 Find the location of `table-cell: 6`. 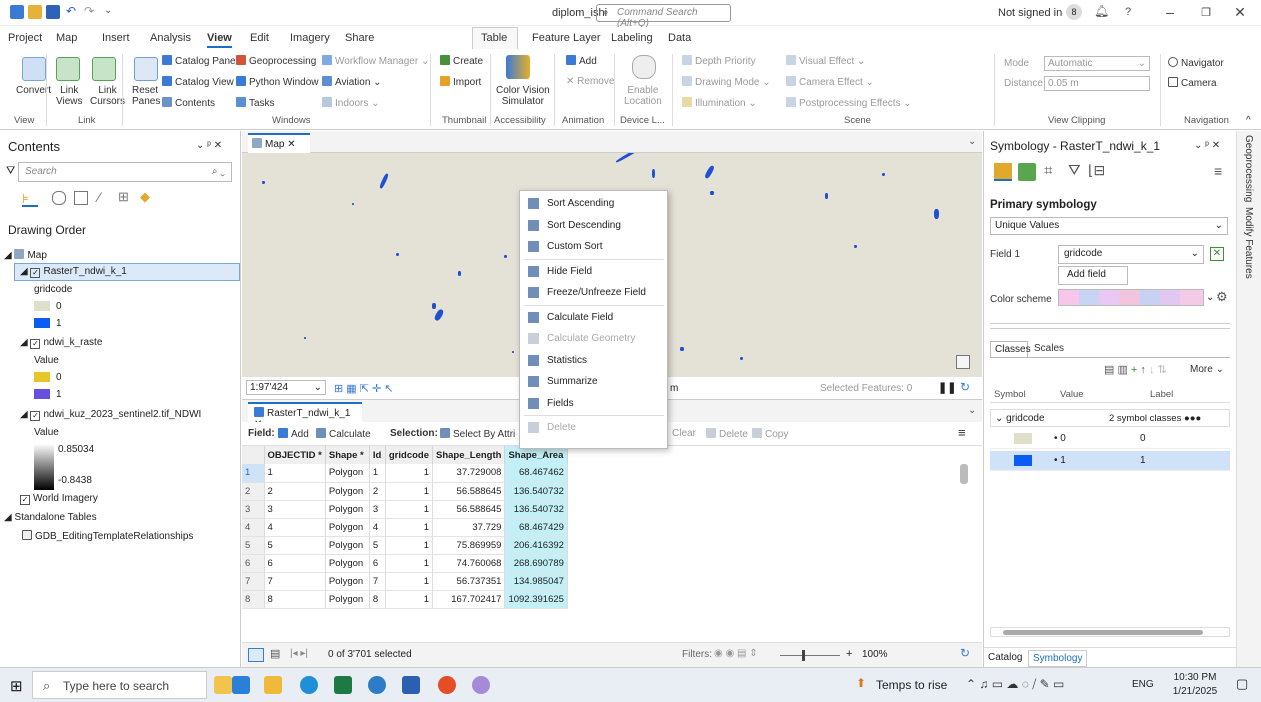

table-cell: 6 is located at coordinates (295, 563).